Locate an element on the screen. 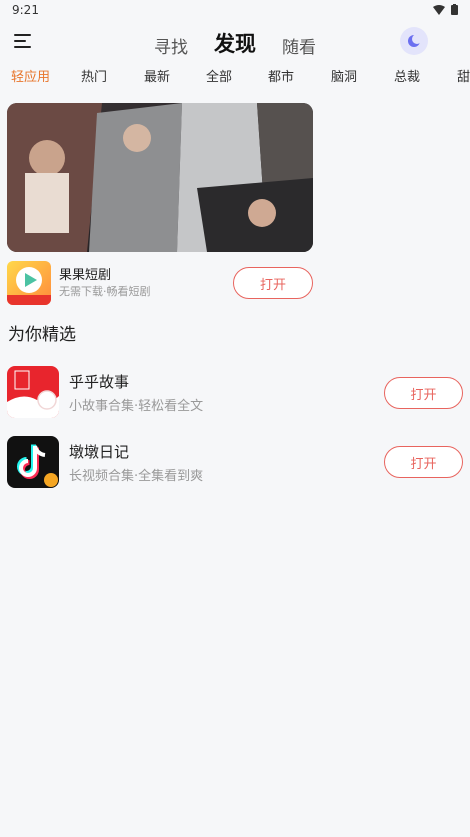 This screenshot has width=470, height=837. category-tabs: 轻应用 热门 最新 全部 都市 脑洞 总裁 甜 is located at coordinates (235, 75).